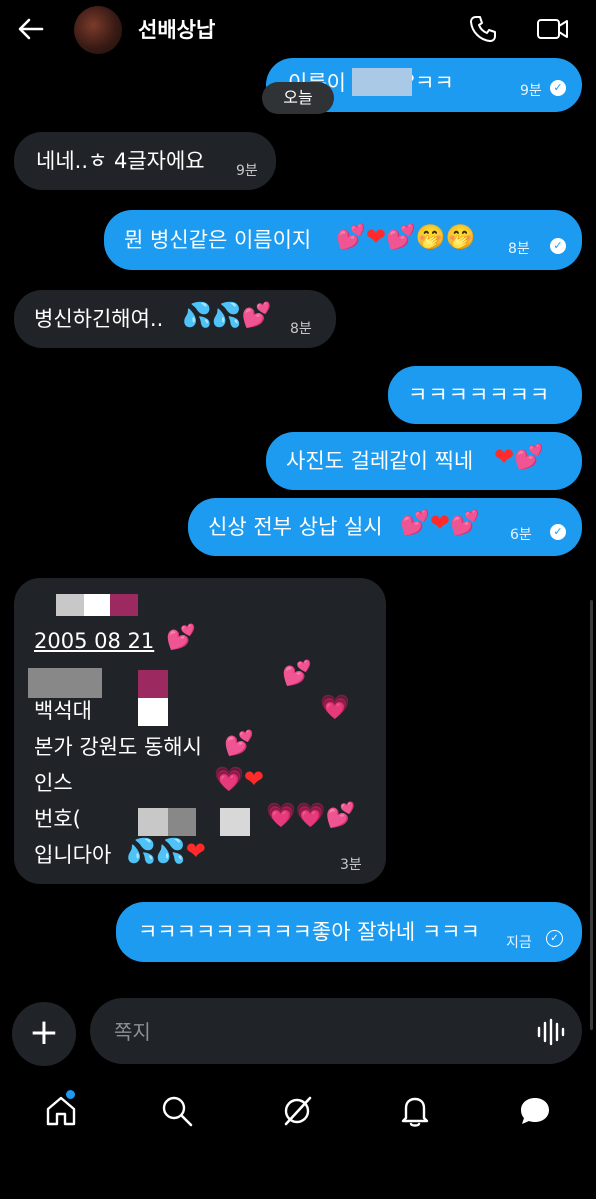 The width and height of the screenshot is (596, 1199). Describe the element at coordinates (99, 319) in the screenshot. I see `message-text: 병신하긴해여..` at that location.